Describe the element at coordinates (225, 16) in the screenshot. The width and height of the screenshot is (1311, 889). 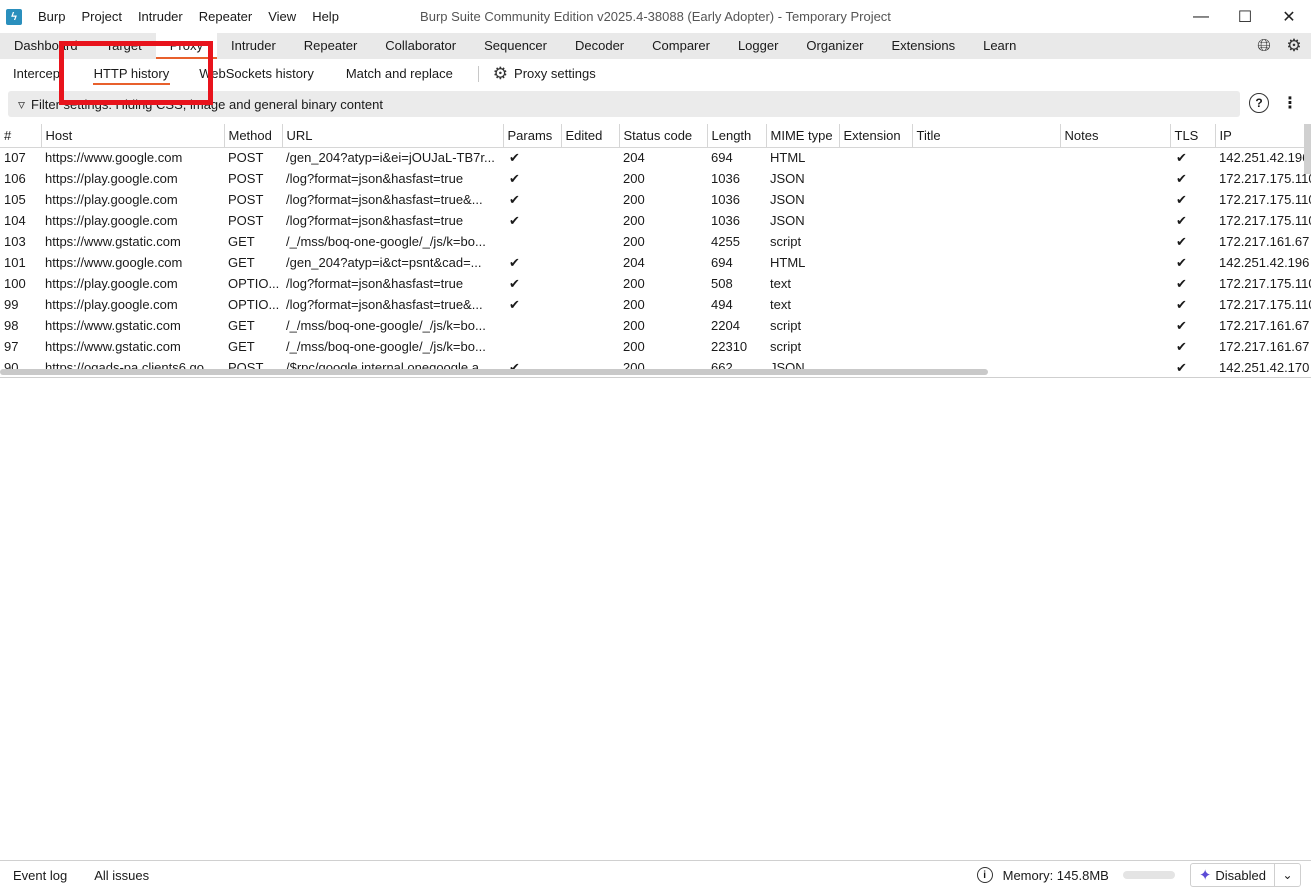
I see `menu-repeater: Repeater` at that location.